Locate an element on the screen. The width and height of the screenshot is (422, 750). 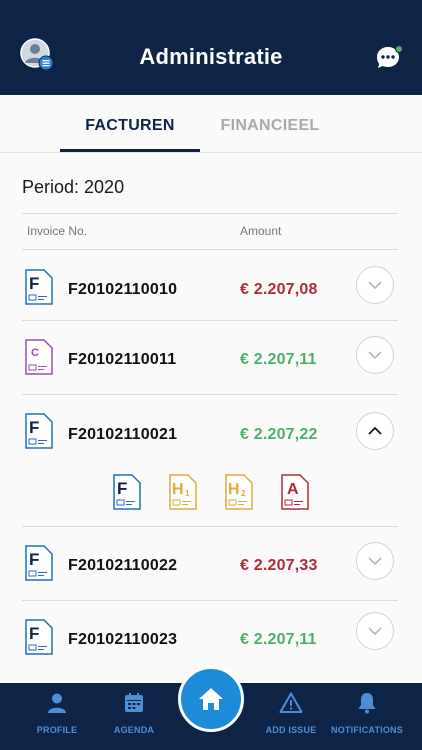
svg-text: 1 is located at coordinates (187, 493).